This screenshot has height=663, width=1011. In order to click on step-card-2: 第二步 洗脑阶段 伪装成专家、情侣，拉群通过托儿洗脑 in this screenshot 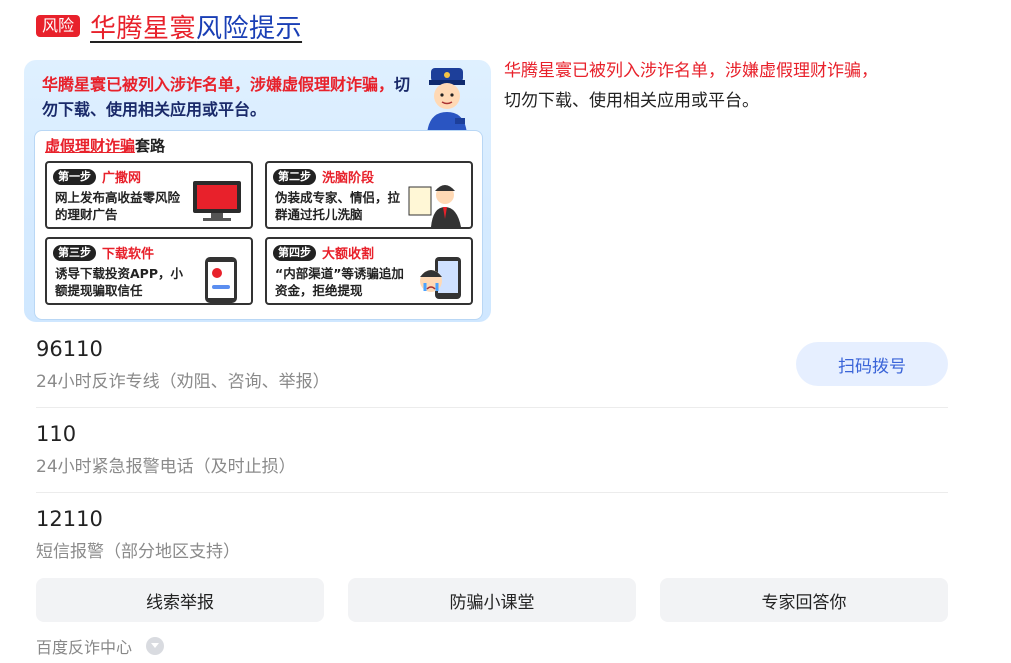, I will do `click(369, 195)`.